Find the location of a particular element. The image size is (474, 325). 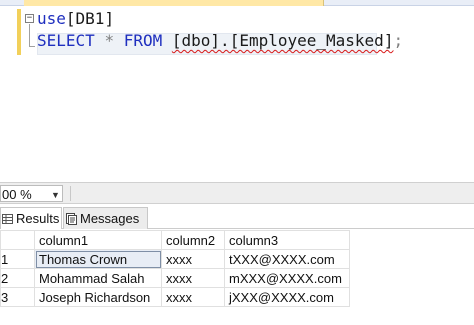

table-row: 3 Joseph Richardson xxxx jXXX@XXXX.com is located at coordinates (175, 297).